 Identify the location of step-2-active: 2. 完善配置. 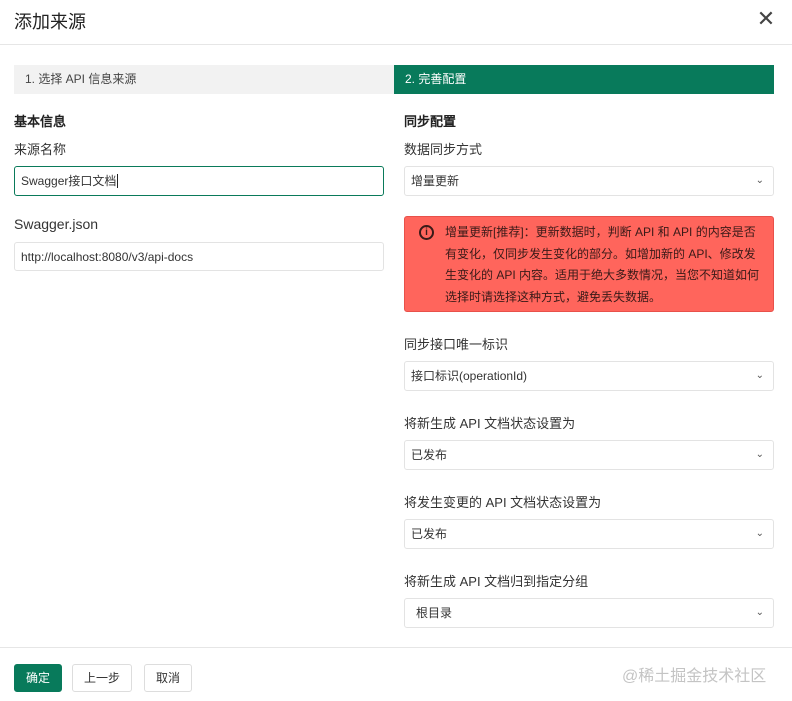
(584, 79).